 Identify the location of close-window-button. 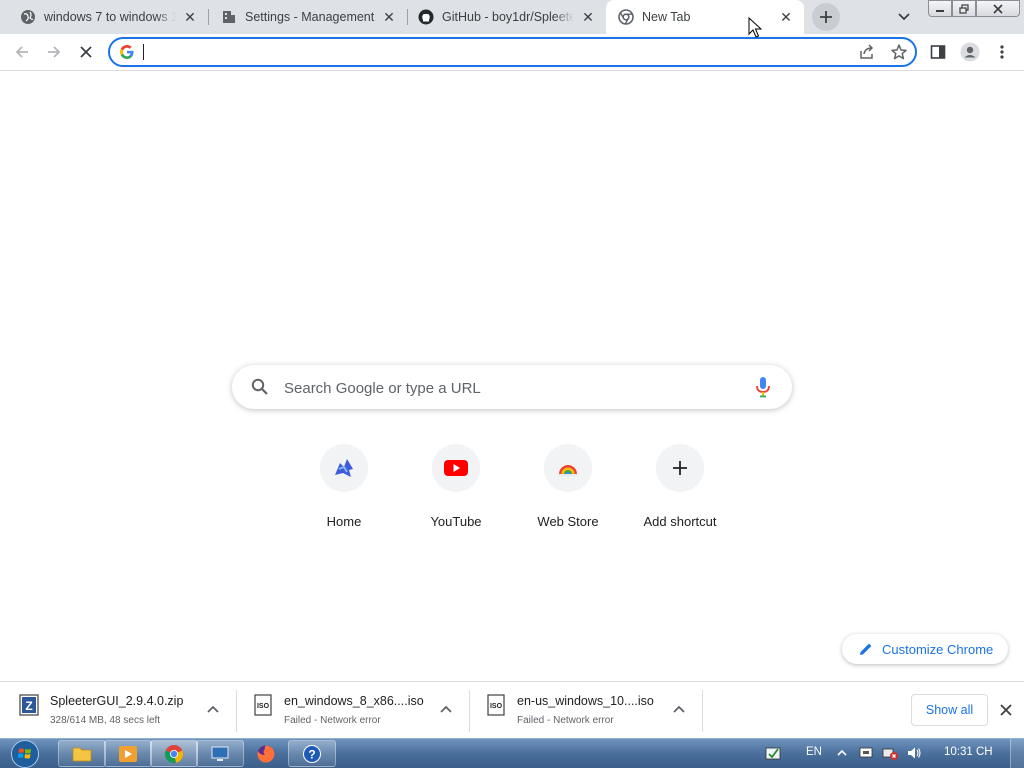
(998, 8).